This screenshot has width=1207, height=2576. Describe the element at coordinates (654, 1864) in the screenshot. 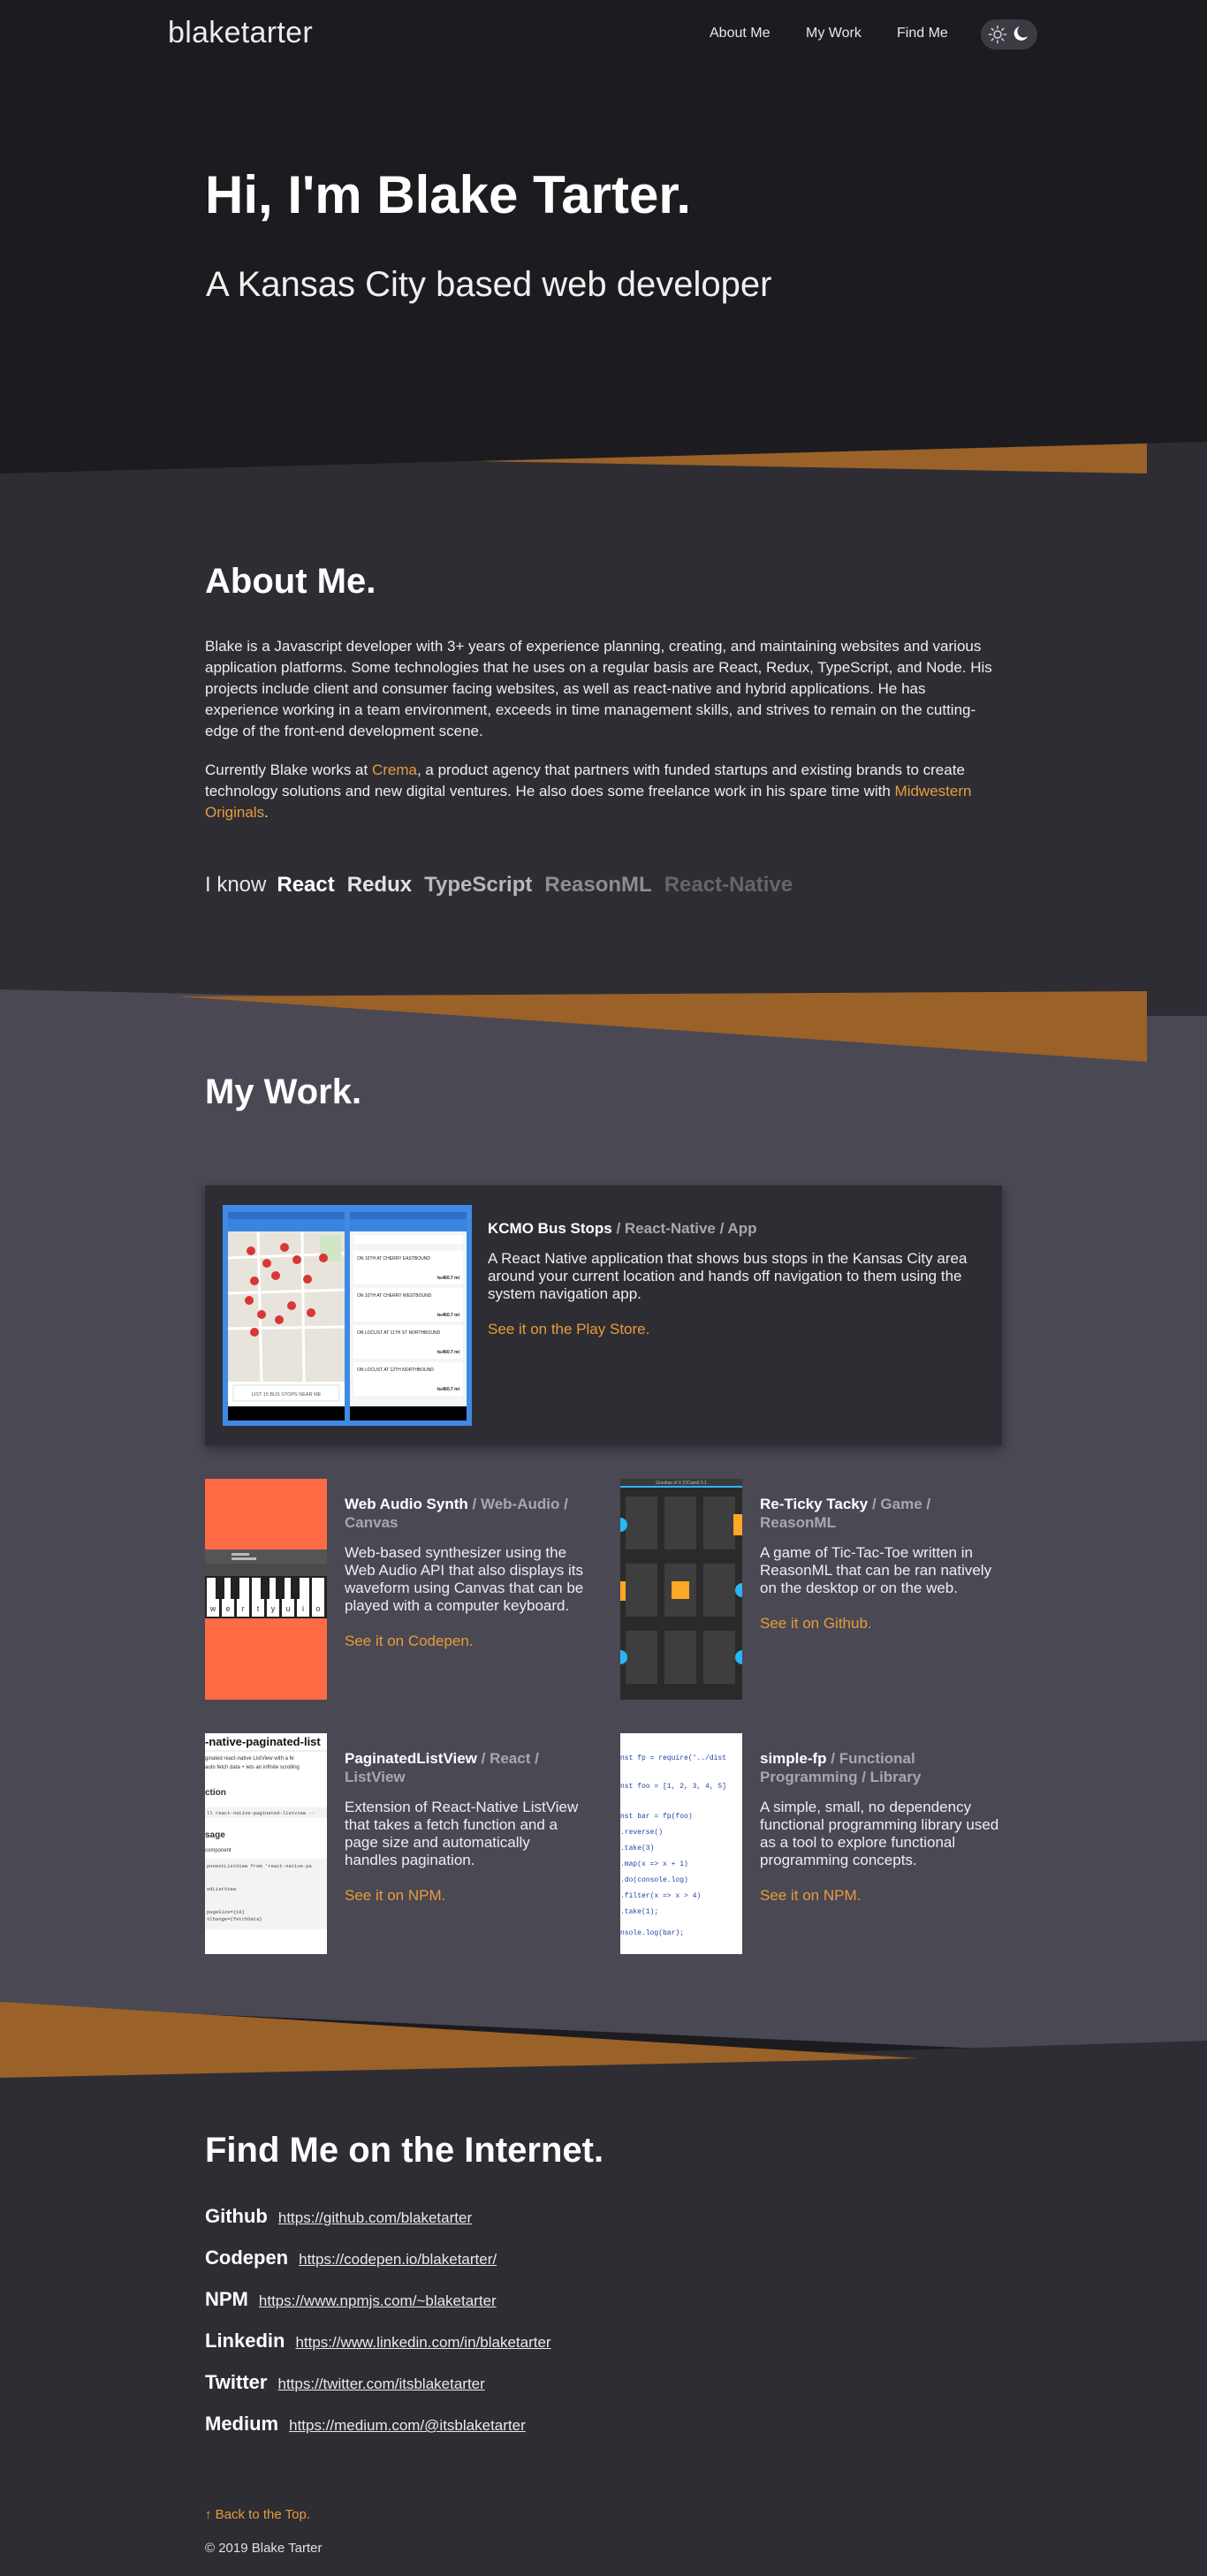

I see `code-line: .map(x => x + 1)` at that location.